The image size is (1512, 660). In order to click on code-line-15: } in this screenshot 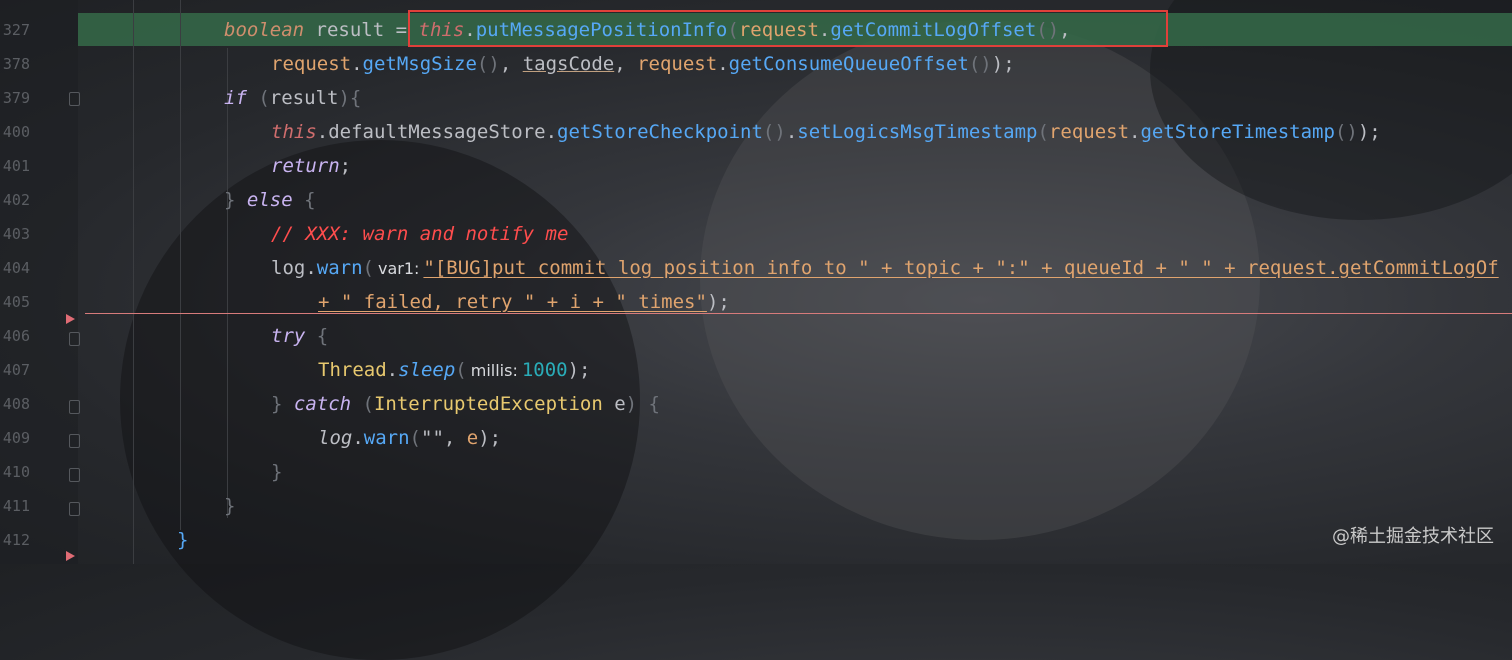, I will do `click(229, 506)`.